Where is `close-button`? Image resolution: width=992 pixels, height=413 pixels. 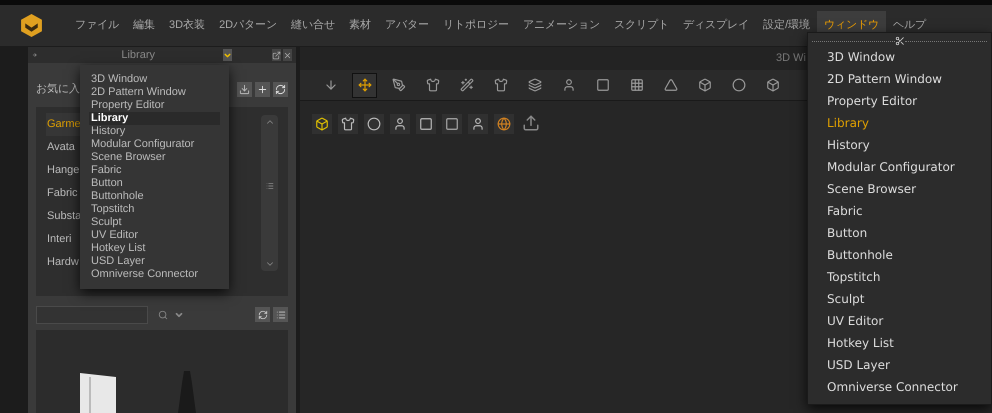
close-button is located at coordinates (287, 55).